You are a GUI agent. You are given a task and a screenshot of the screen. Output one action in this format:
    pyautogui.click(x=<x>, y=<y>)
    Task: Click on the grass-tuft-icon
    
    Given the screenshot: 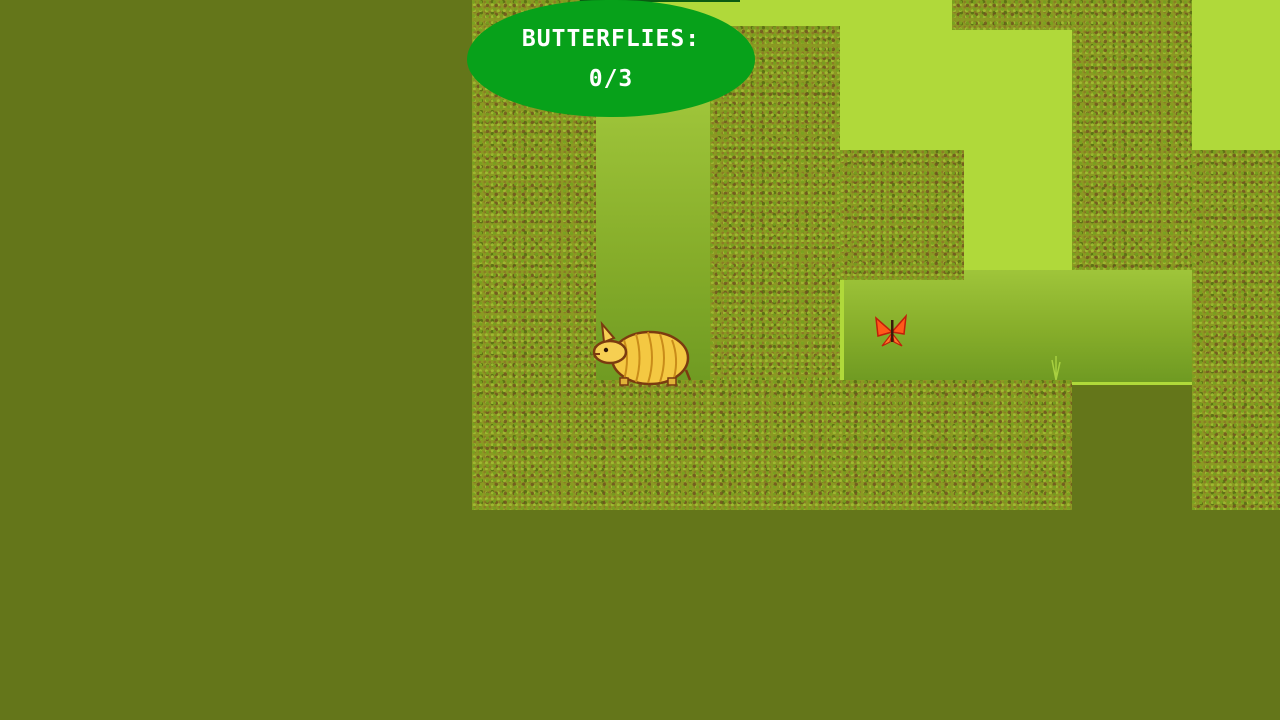 What is the action you would take?
    pyautogui.click(x=1056, y=368)
    